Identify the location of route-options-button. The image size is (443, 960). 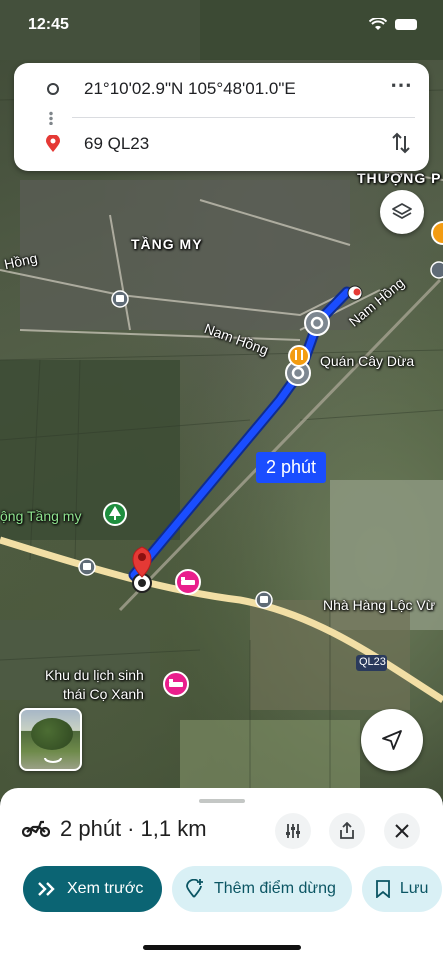
(293, 831).